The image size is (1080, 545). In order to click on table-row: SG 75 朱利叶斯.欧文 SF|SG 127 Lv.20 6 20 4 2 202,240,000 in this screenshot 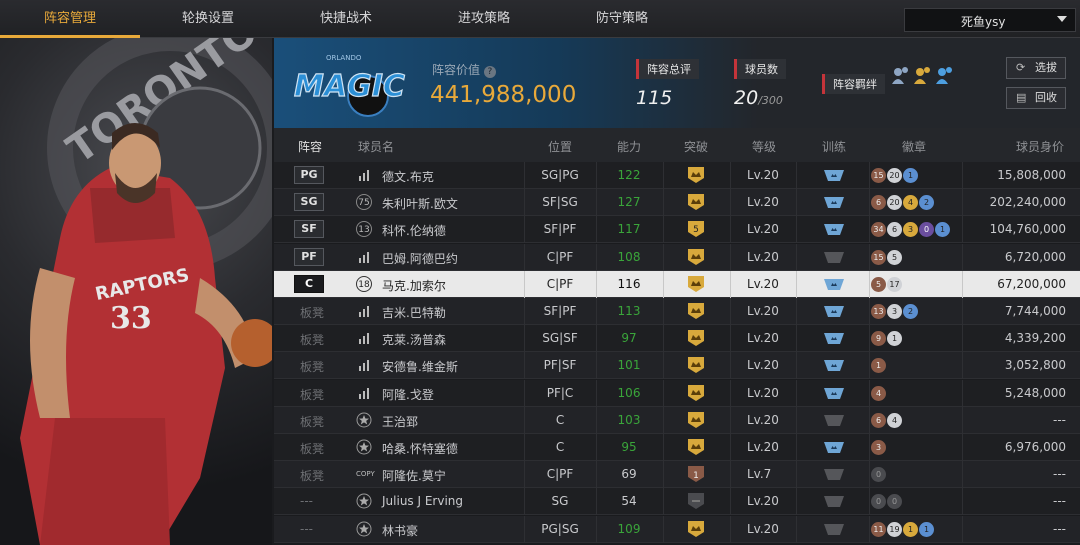, I will do `click(677, 203)`.